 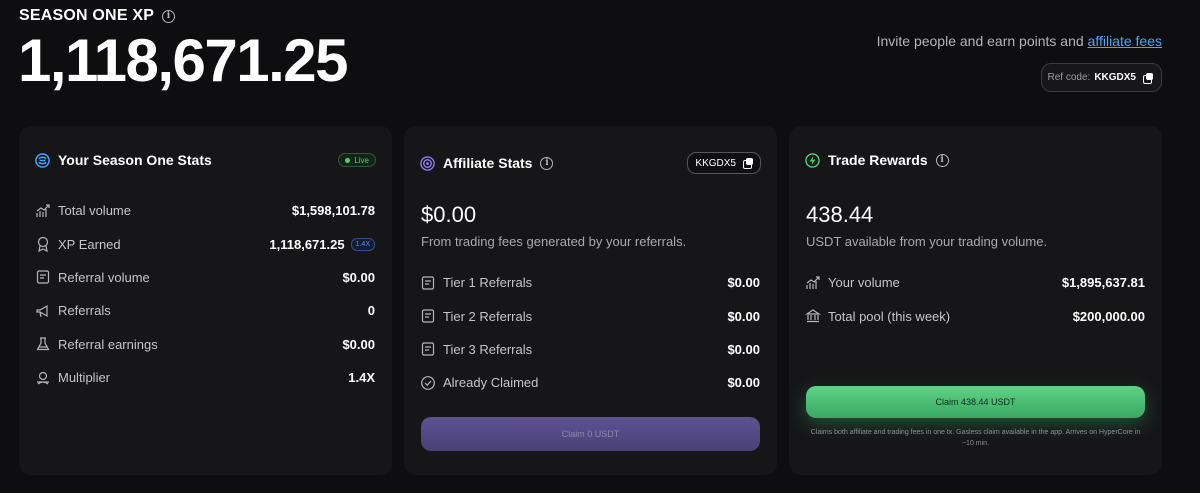 I want to click on stat-label: Total volume, so click(x=94, y=211).